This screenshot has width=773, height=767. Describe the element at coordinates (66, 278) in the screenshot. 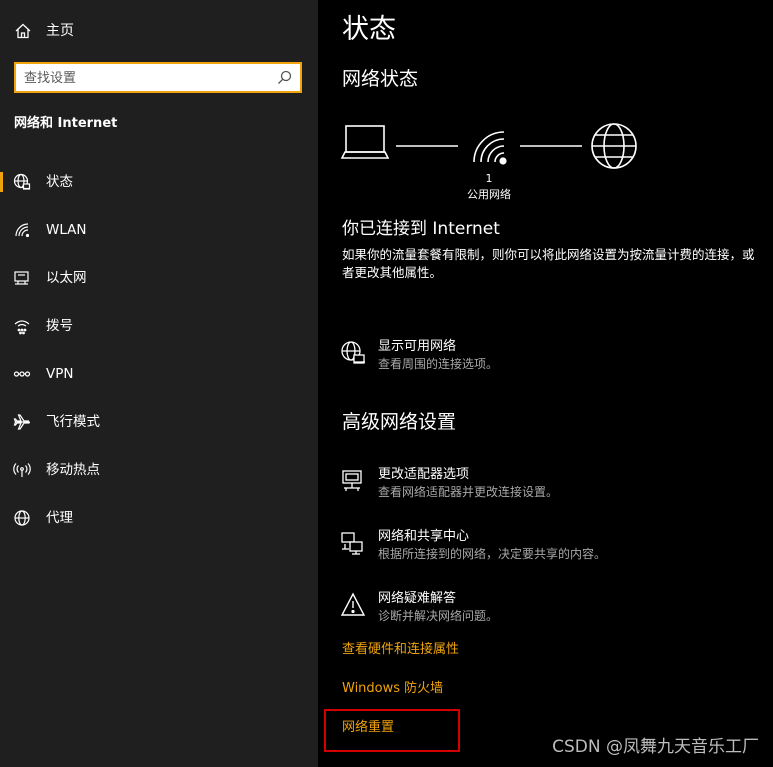

I see `sidebar-item-label: 以太网` at that location.